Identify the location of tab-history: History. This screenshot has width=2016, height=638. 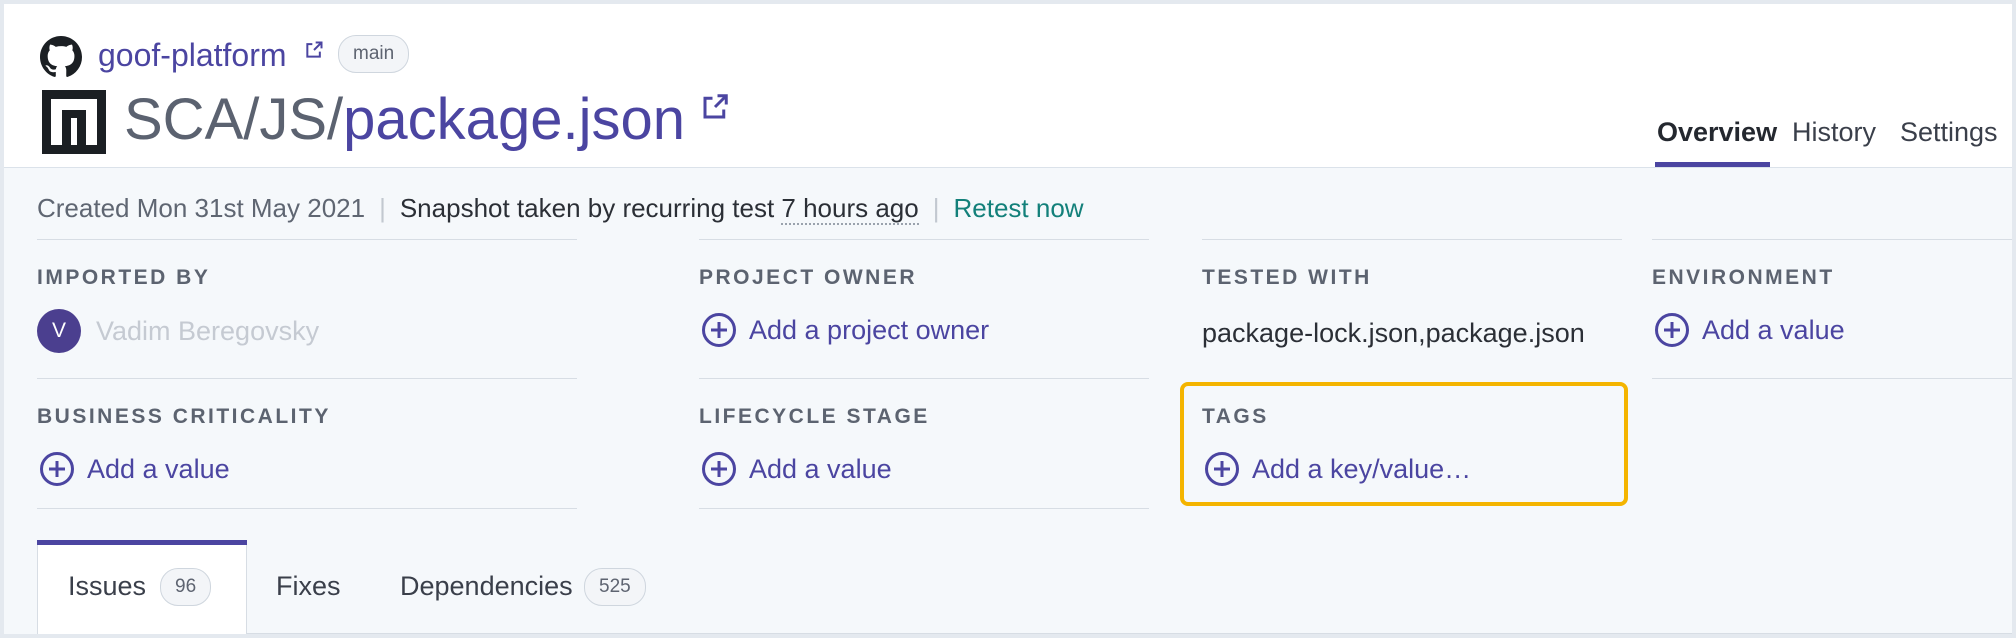
(1834, 132).